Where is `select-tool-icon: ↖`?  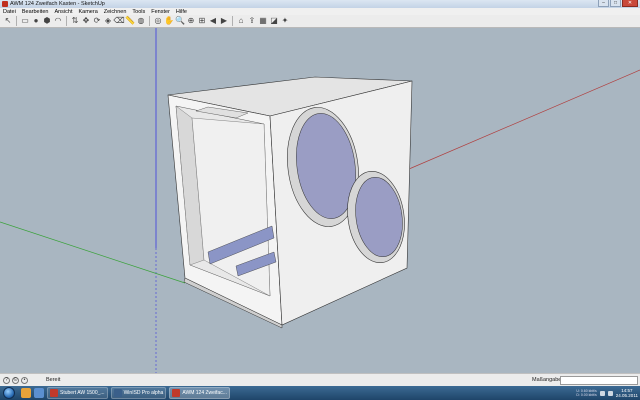
select-tool-icon: ↖ is located at coordinates (8, 21).